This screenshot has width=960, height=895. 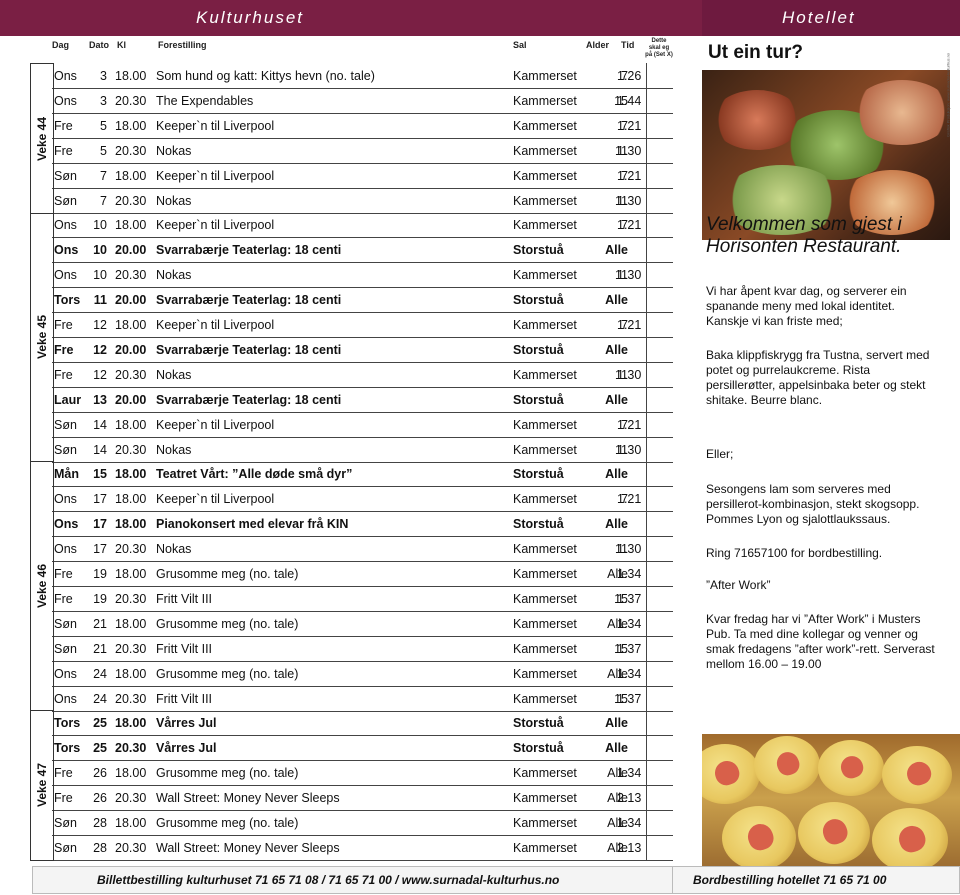 I want to click on week-label: Veke 45, so click(x=42, y=336).